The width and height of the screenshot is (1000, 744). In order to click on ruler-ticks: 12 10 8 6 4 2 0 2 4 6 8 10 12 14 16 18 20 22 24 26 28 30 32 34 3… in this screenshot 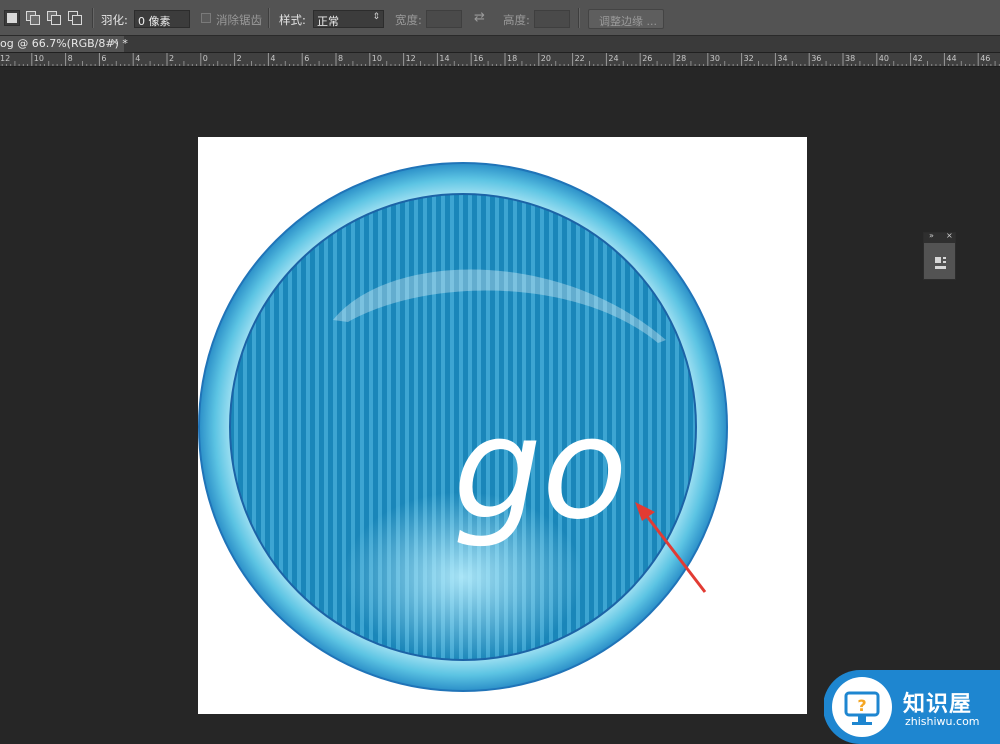, I will do `click(500, 59)`.